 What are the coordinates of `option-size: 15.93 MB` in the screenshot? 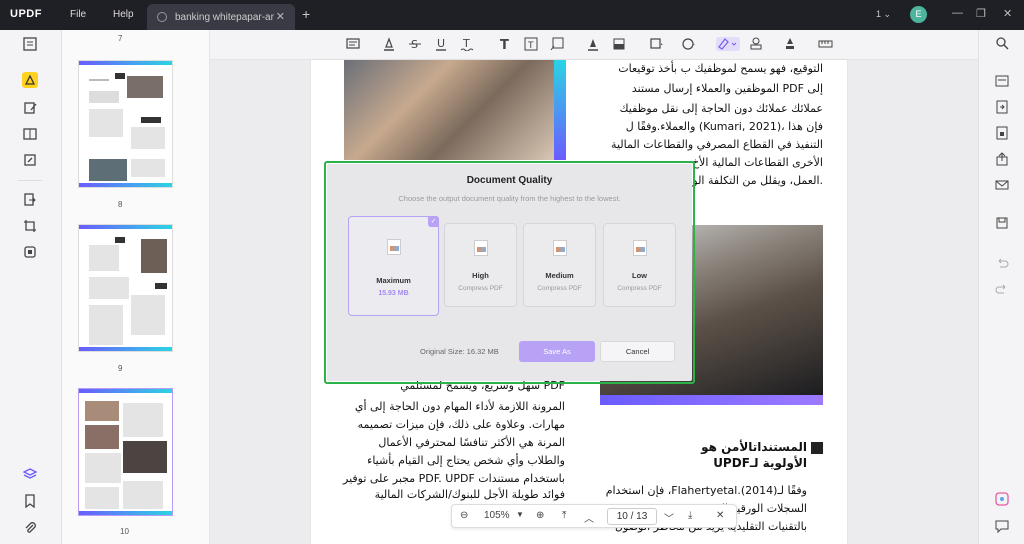 It's located at (393, 293).